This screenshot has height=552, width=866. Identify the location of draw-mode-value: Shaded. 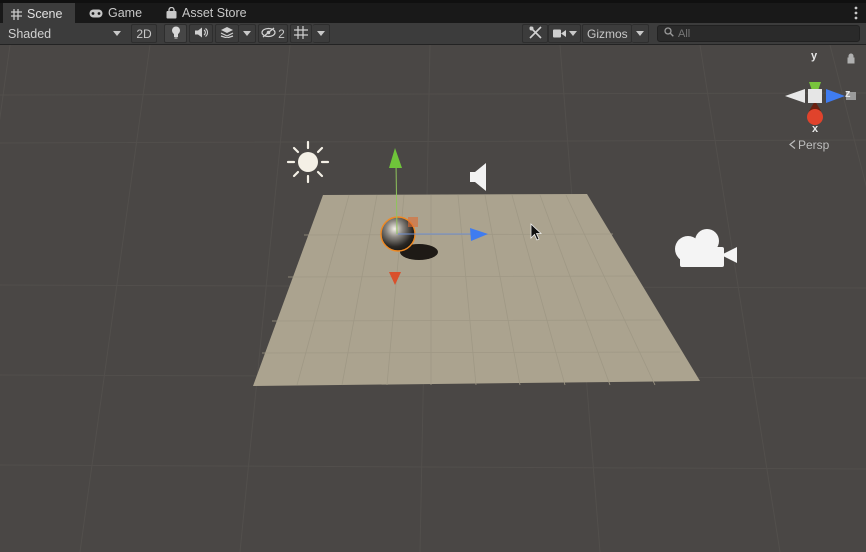
(30, 33).